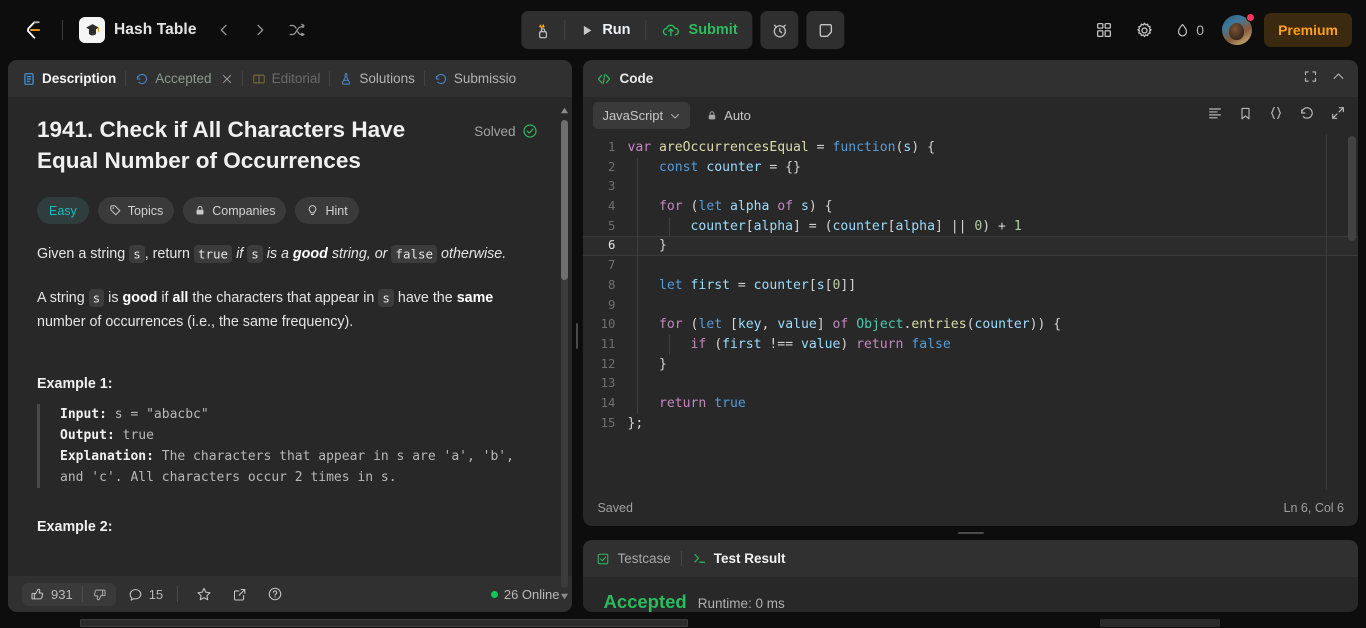 The image size is (1366, 628). What do you see at coordinates (52, 594) in the screenshot?
I see `upvote-button: 931` at bounding box center [52, 594].